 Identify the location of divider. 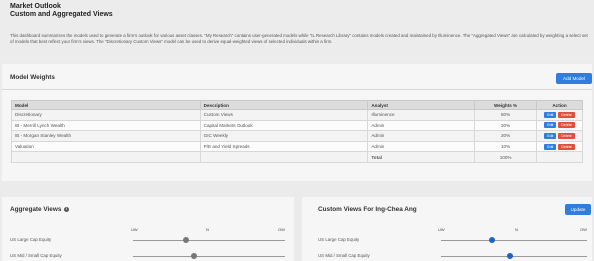
(297, 89).